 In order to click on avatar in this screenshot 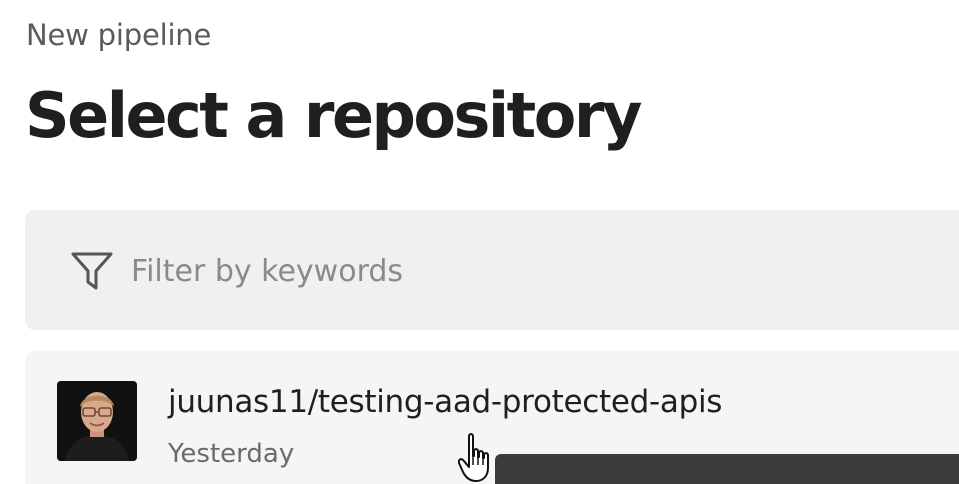, I will do `click(97, 421)`.